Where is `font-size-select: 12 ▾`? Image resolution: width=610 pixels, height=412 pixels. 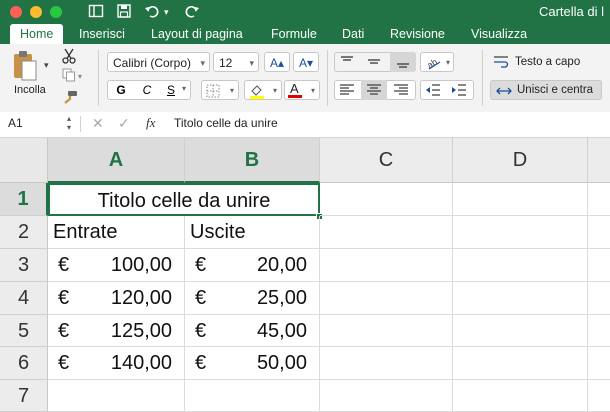 font-size-select: 12 ▾ is located at coordinates (236, 62).